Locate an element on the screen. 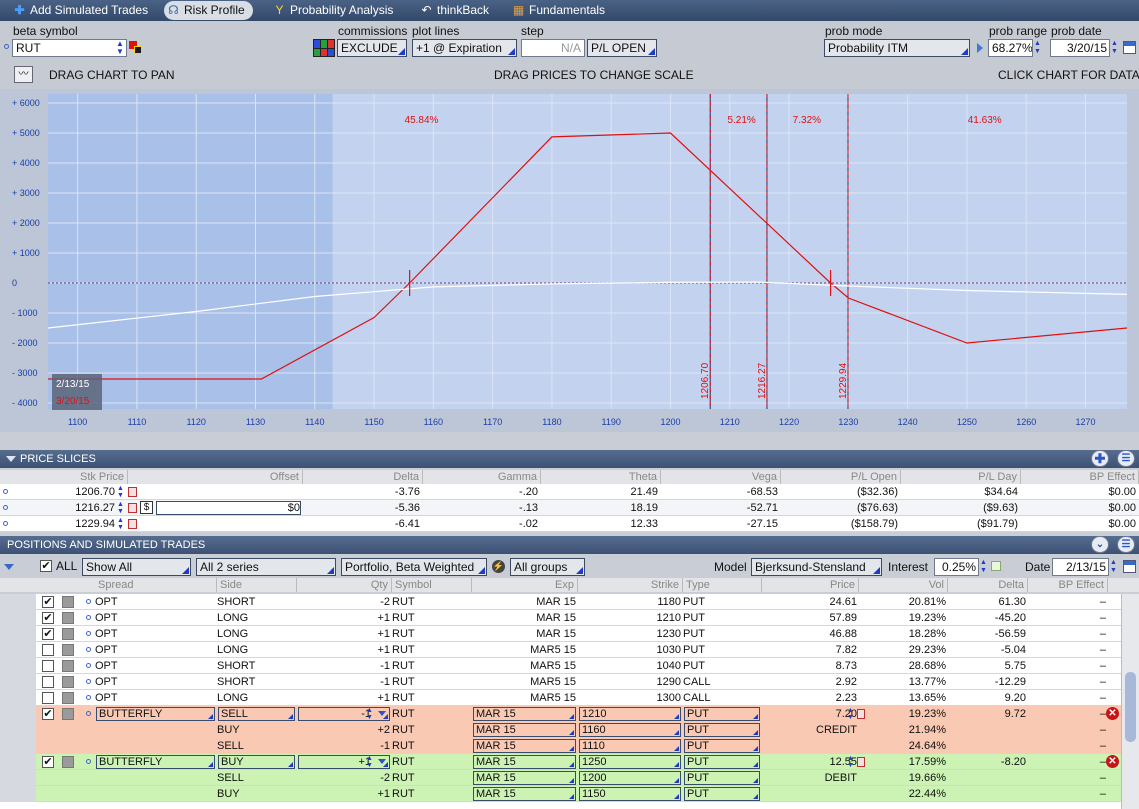  scrollbar-thumb is located at coordinates (1130, 707).